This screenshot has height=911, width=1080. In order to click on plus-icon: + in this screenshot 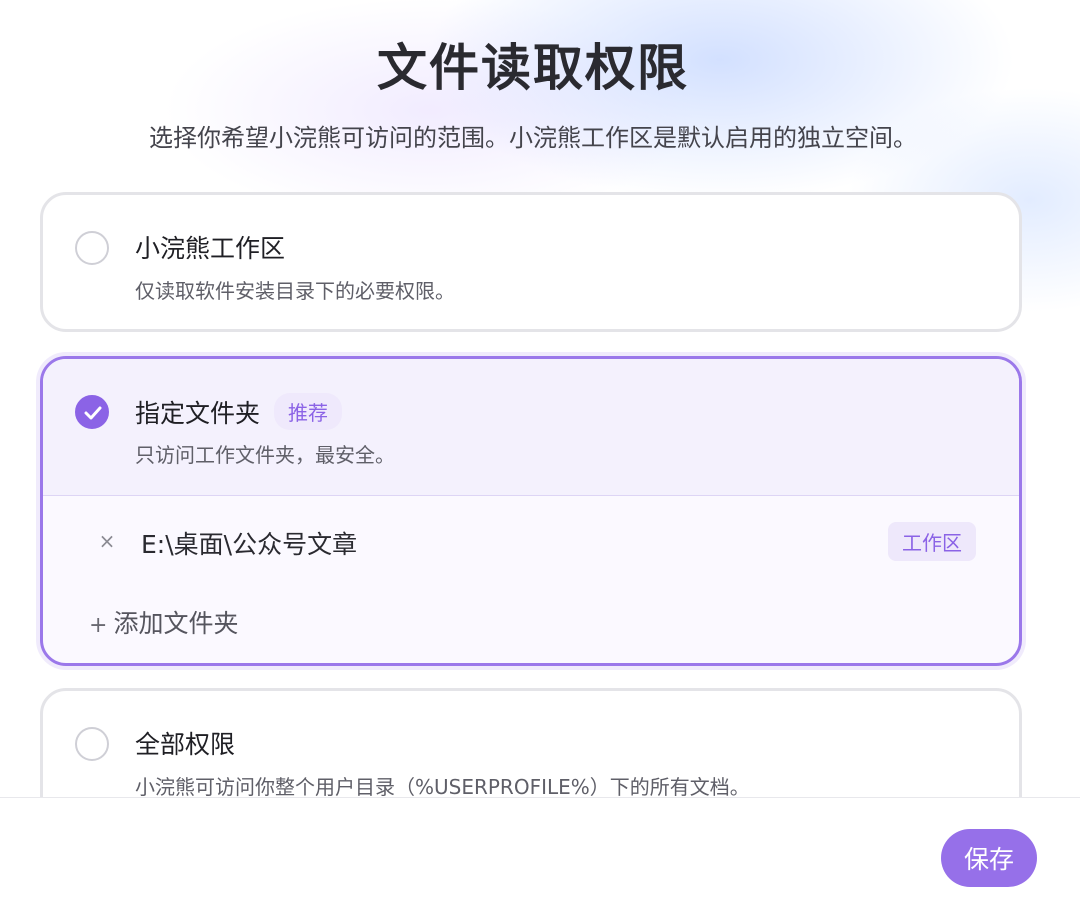, I will do `click(98, 625)`.